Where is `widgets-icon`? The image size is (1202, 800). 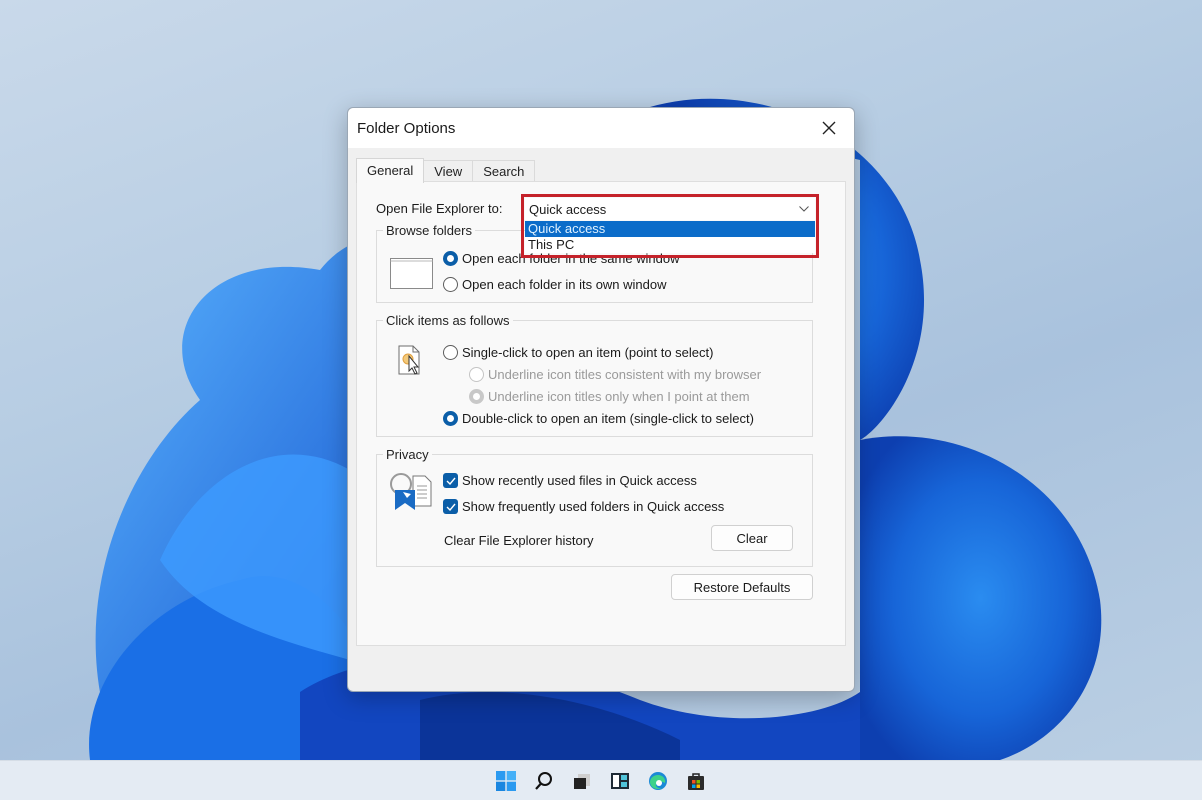
widgets-icon is located at coordinates (620, 781).